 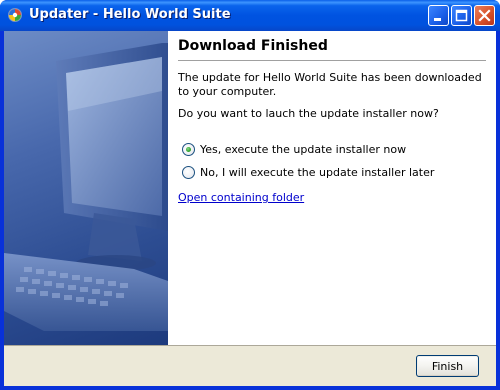 I want to click on radio-selected-dot, so click(x=188, y=149).